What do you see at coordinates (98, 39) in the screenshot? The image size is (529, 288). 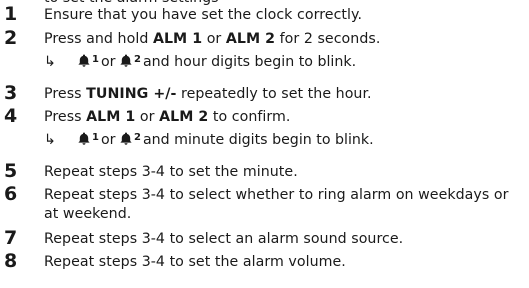 I see `step-text-segment: Press and hold` at bounding box center [98, 39].